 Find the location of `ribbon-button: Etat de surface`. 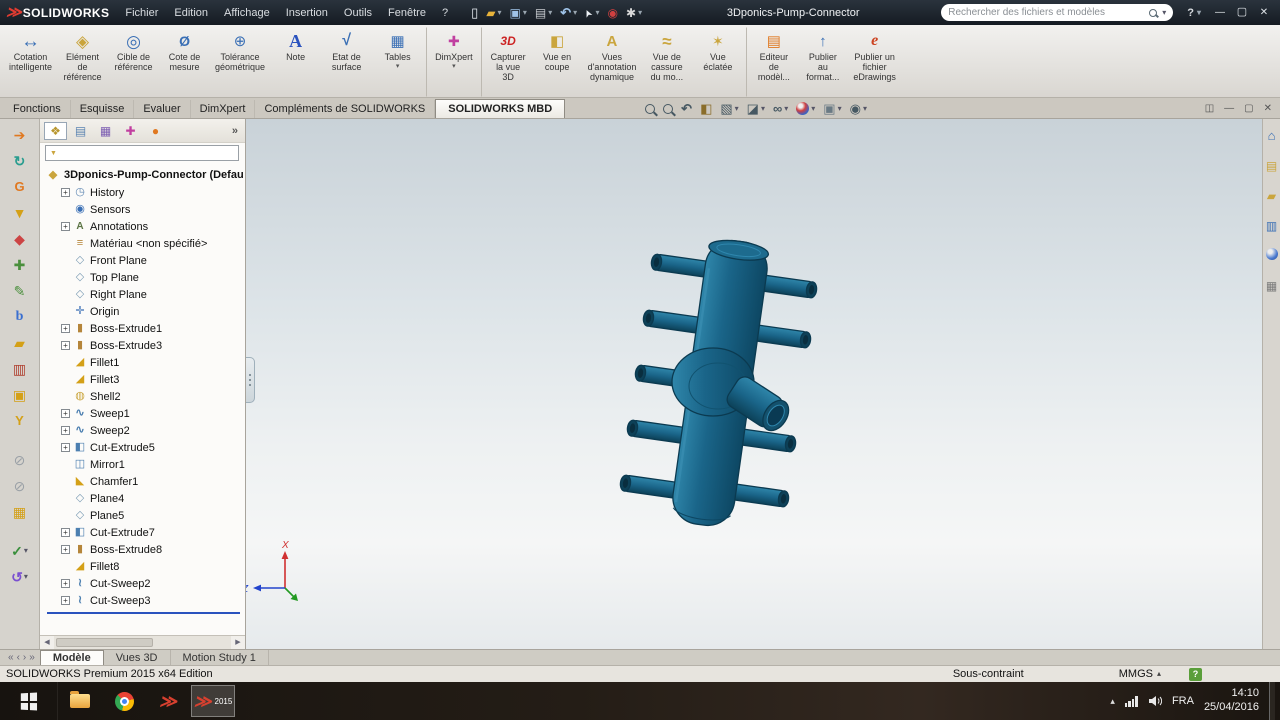

ribbon-button: Etat de surface is located at coordinates (346, 62).